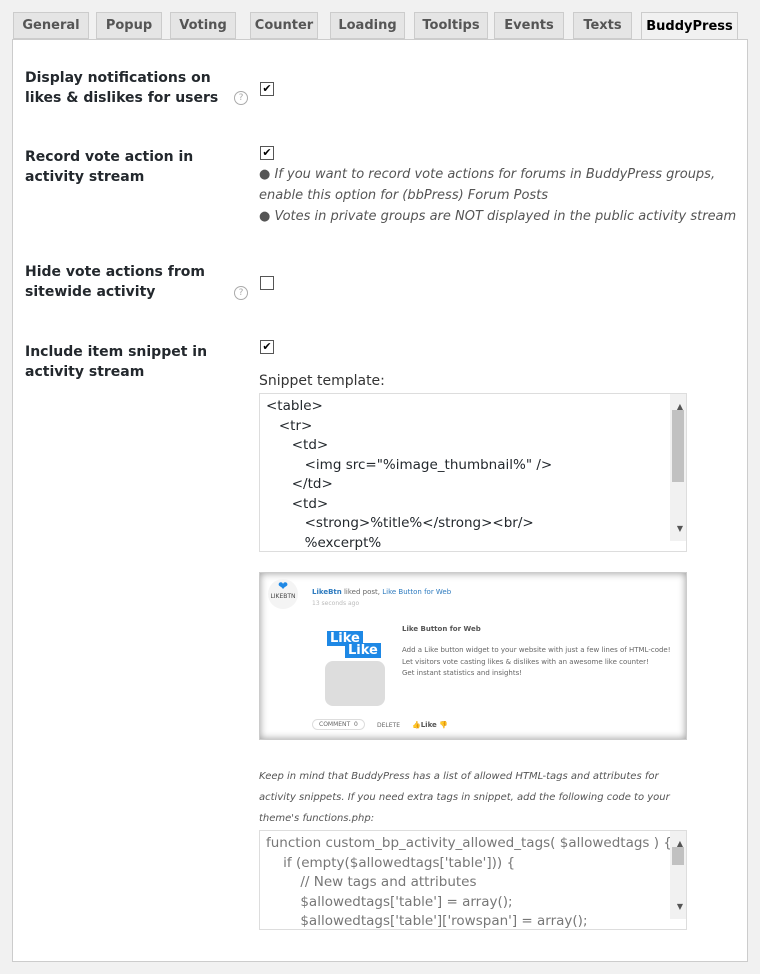 The image size is (760, 974). I want to click on like-signs-illustration: Like Like, so click(359, 665).